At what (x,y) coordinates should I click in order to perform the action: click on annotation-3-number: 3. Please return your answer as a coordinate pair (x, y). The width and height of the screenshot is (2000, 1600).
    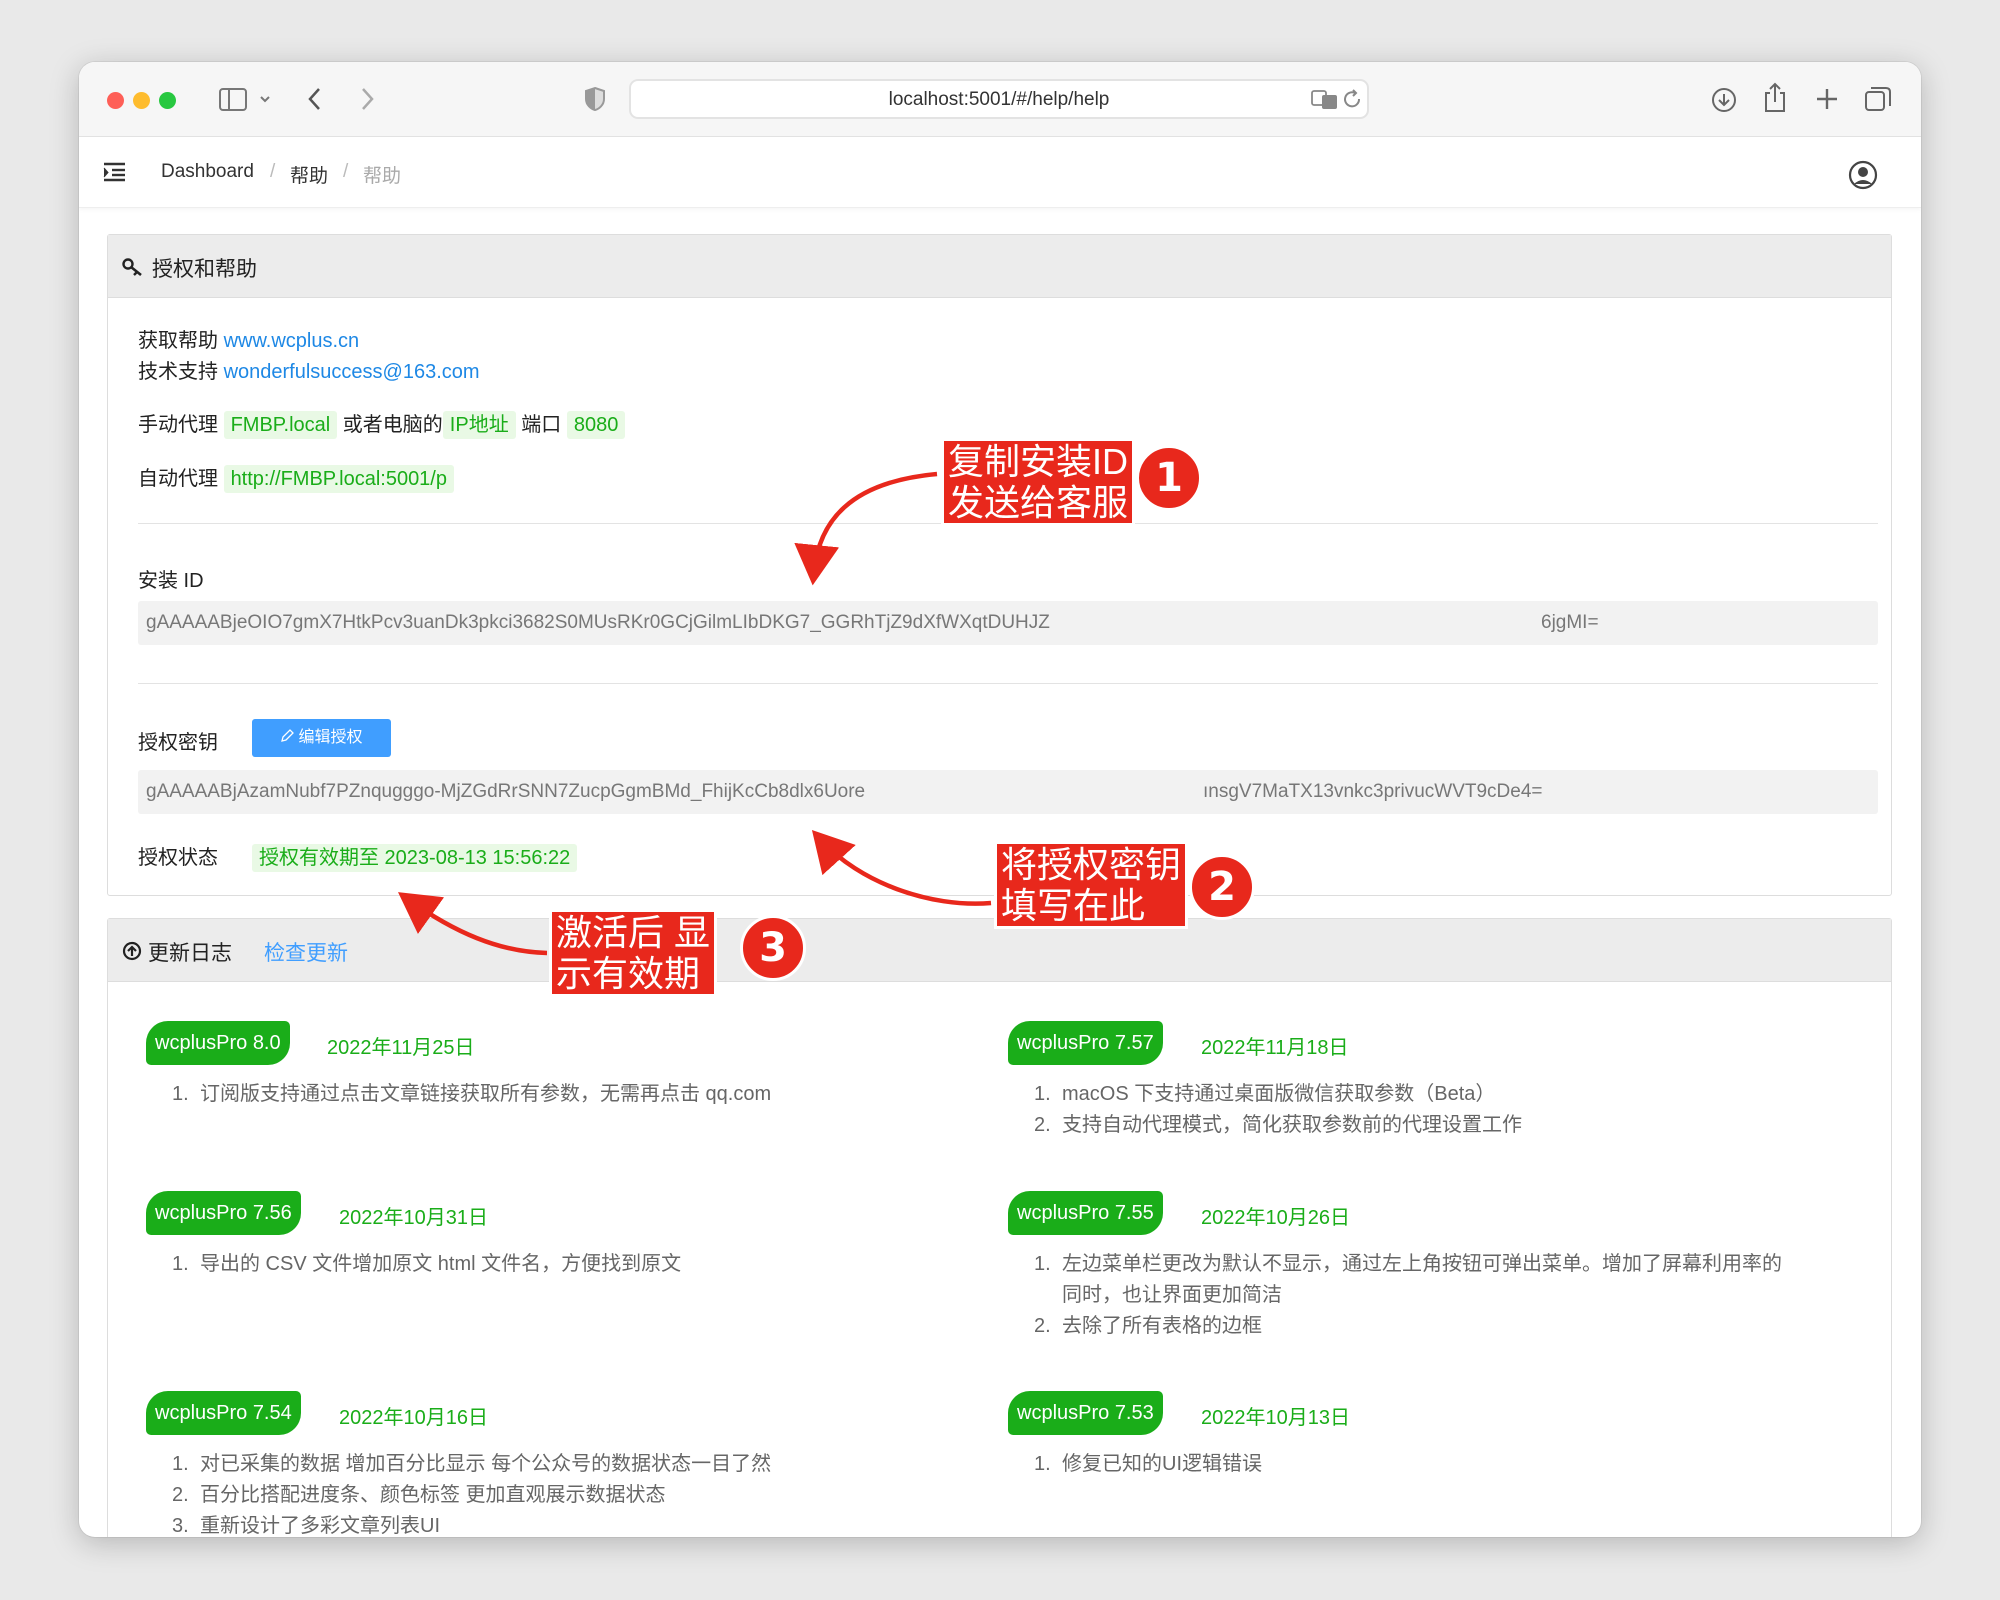
    Looking at the image, I should click on (773, 948).